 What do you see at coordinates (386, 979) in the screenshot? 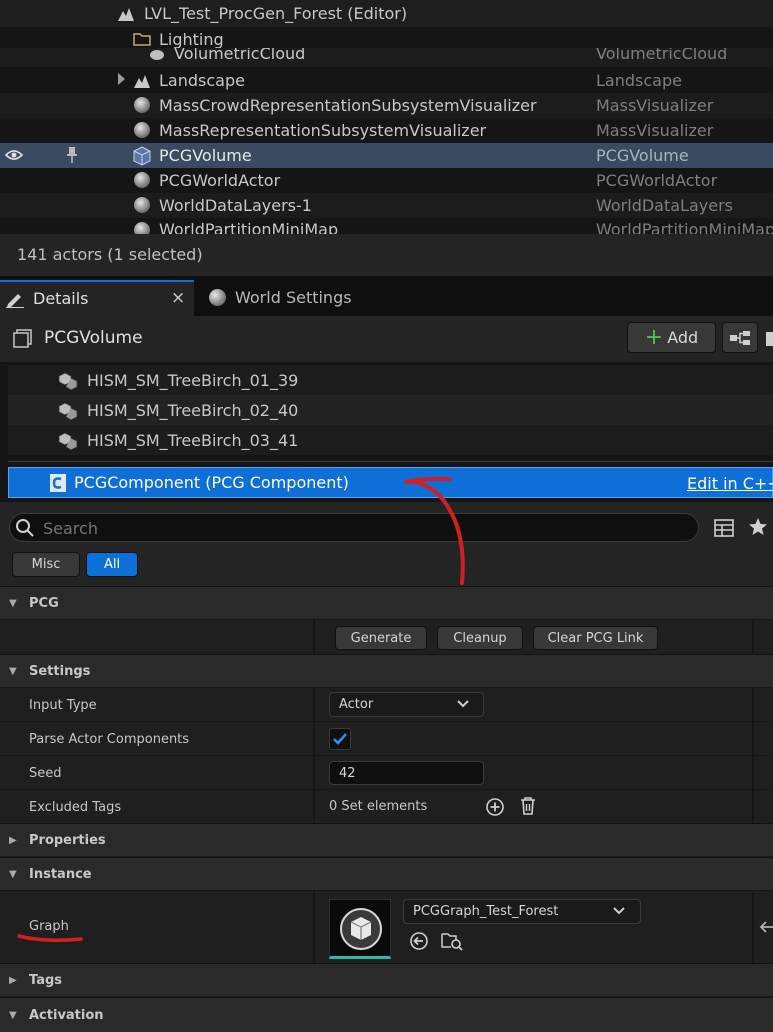
I see `section-tags: ▶ Tags` at bounding box center [386, 979].